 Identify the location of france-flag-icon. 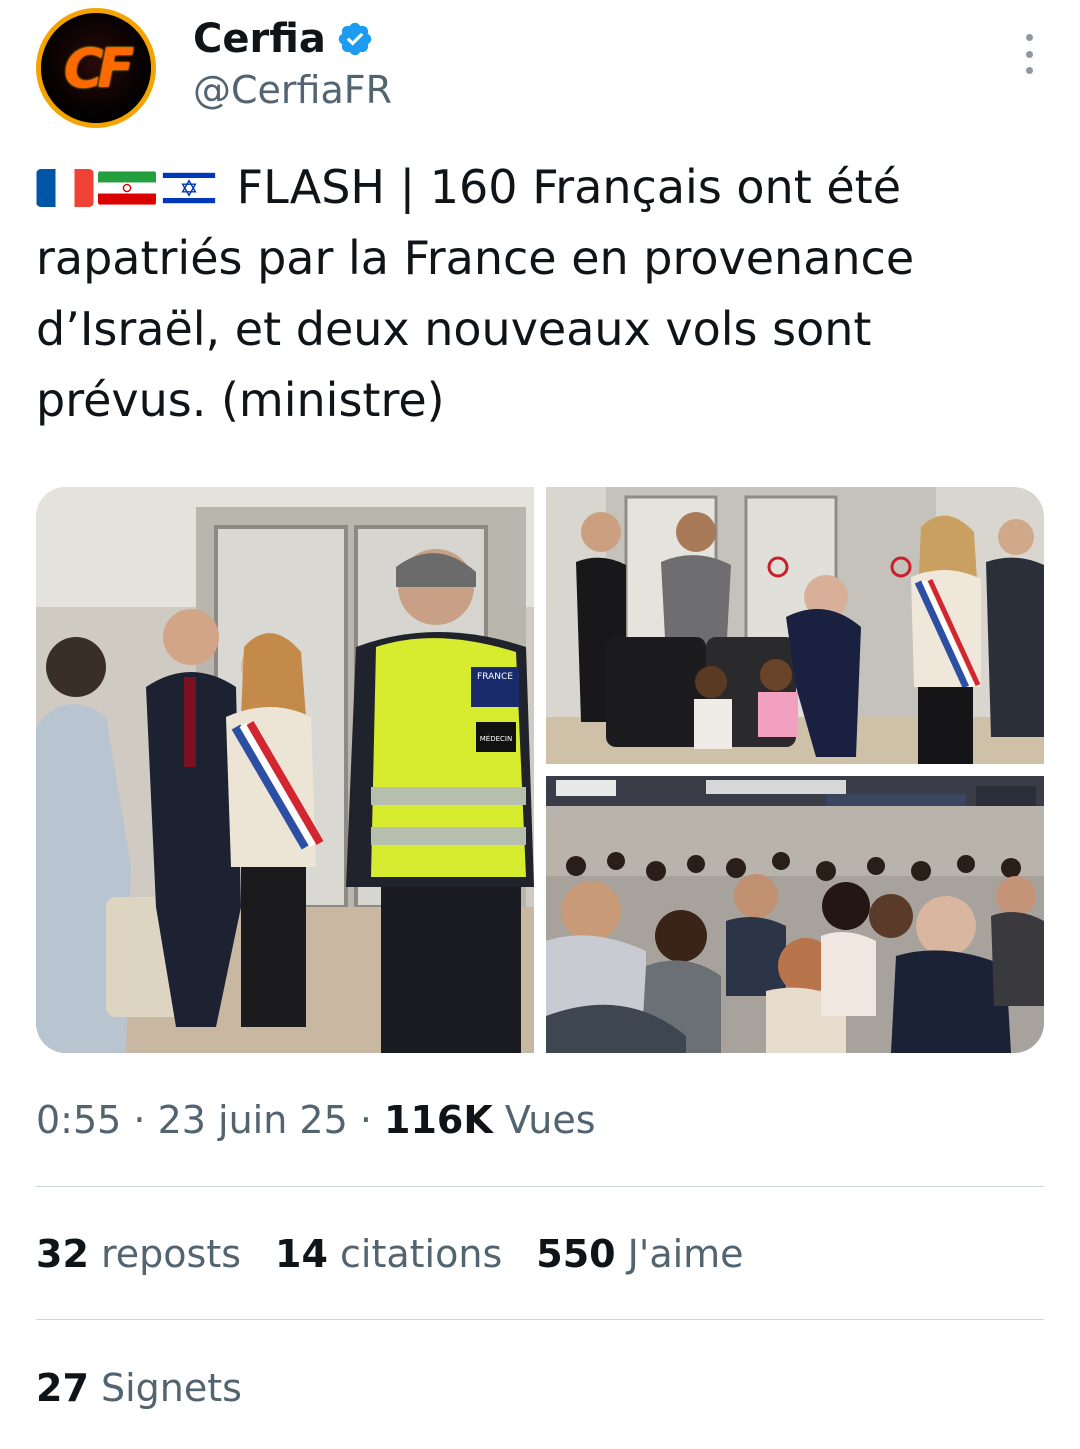
(65, 188).